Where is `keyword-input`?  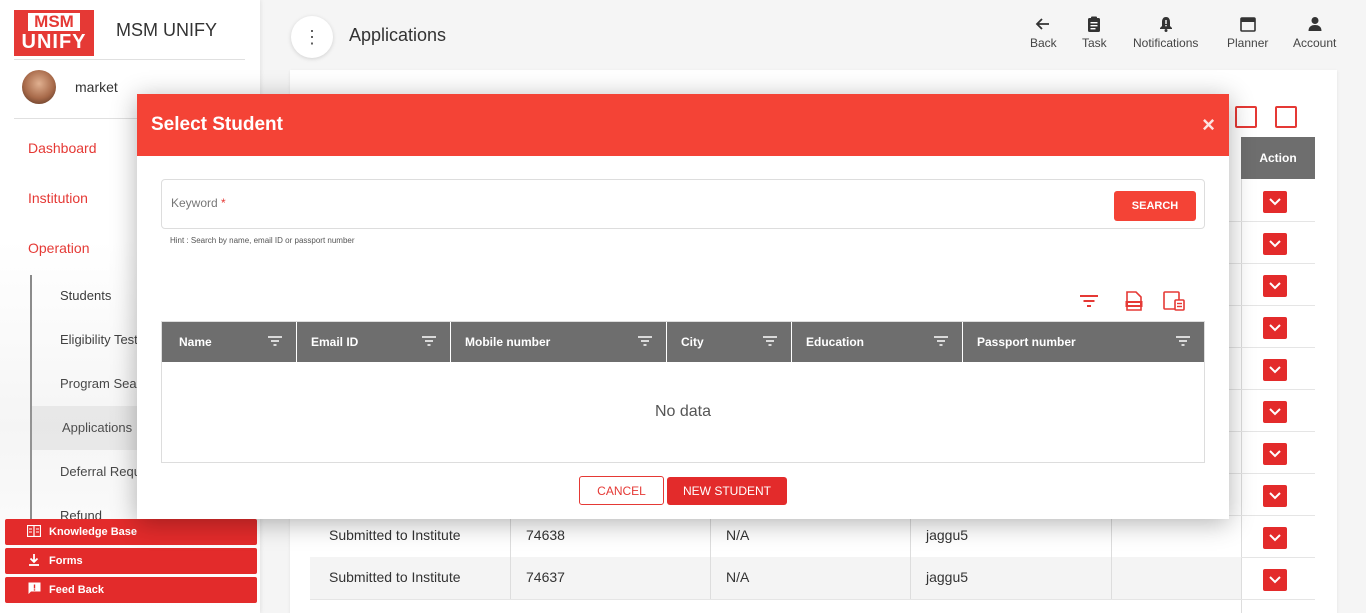 keyword-input is located at coordinates (635, 208).